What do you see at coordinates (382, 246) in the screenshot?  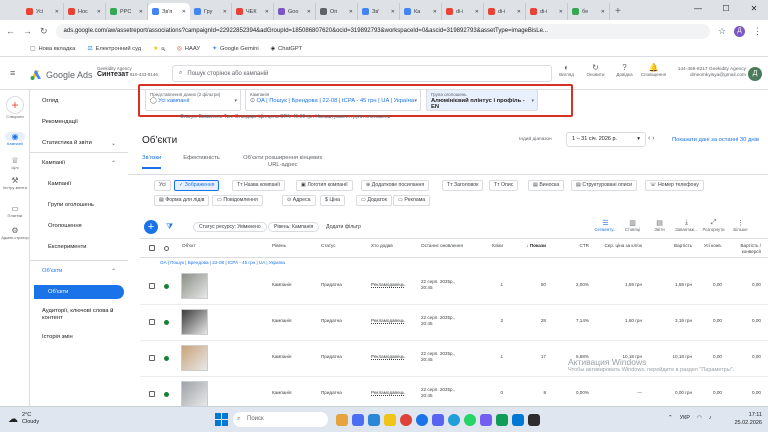 I see `col-added-by: Хто додав` at bounding box center [382, 246].